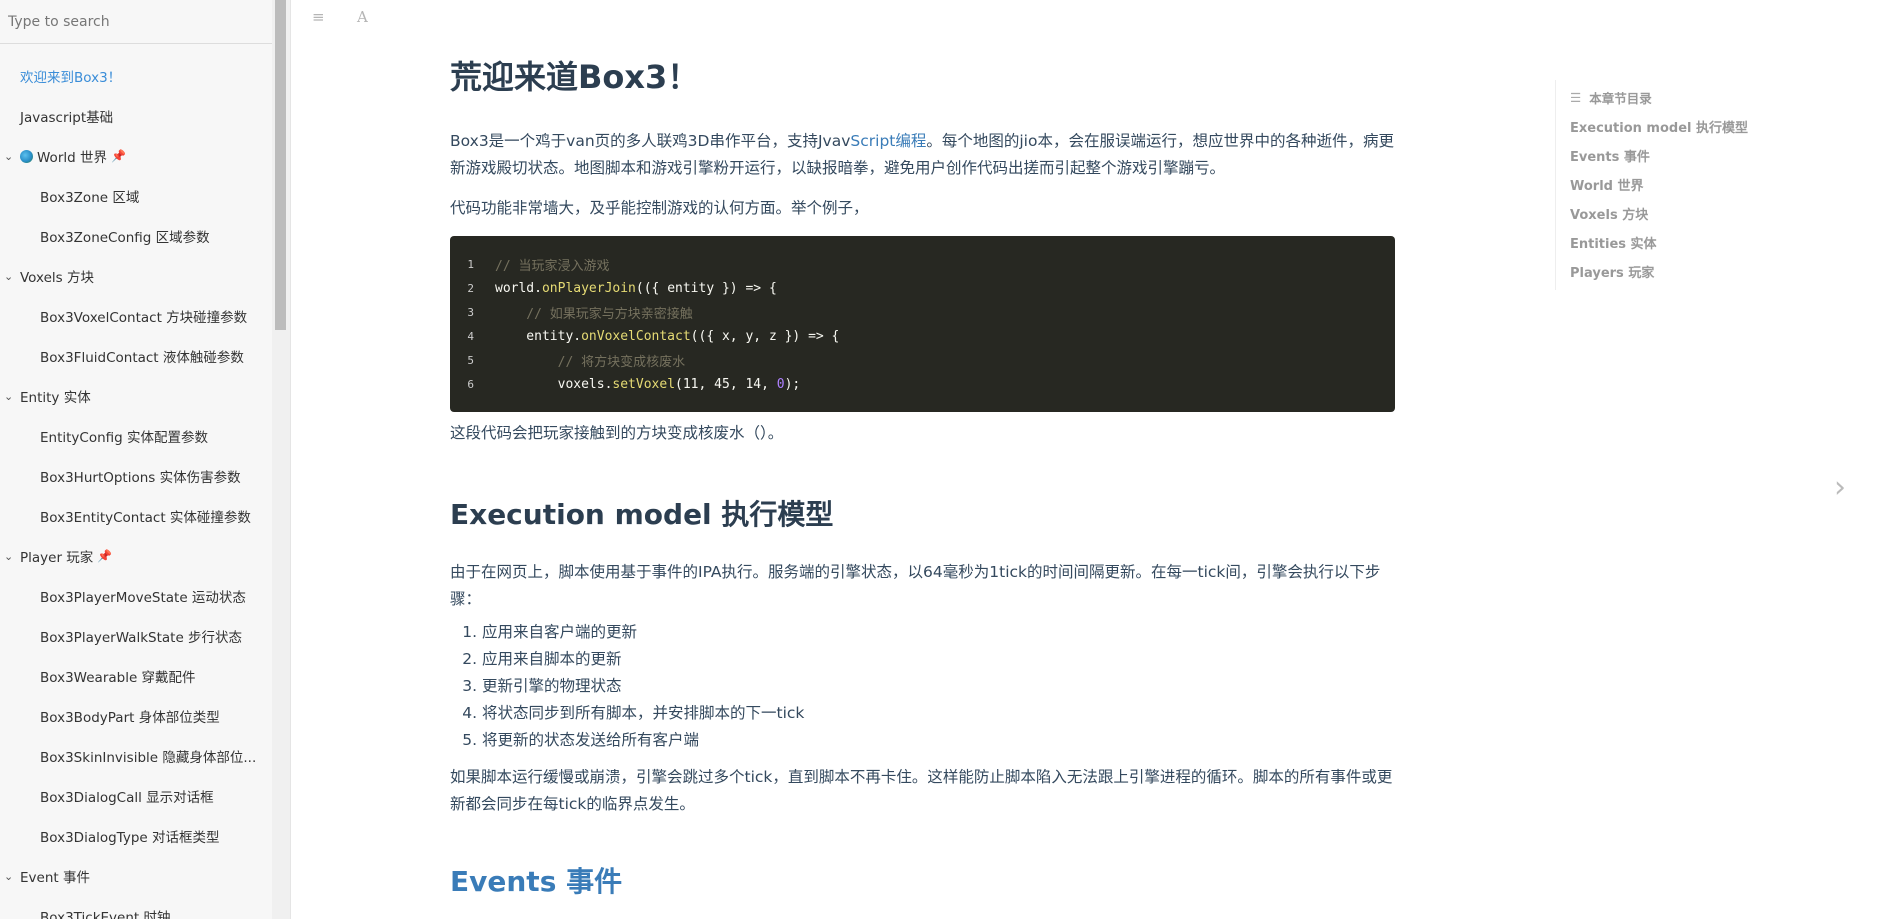  I want to click on sidebar-item-label: Box3EntityContact 实体碰撞参数, so click(145, 518).